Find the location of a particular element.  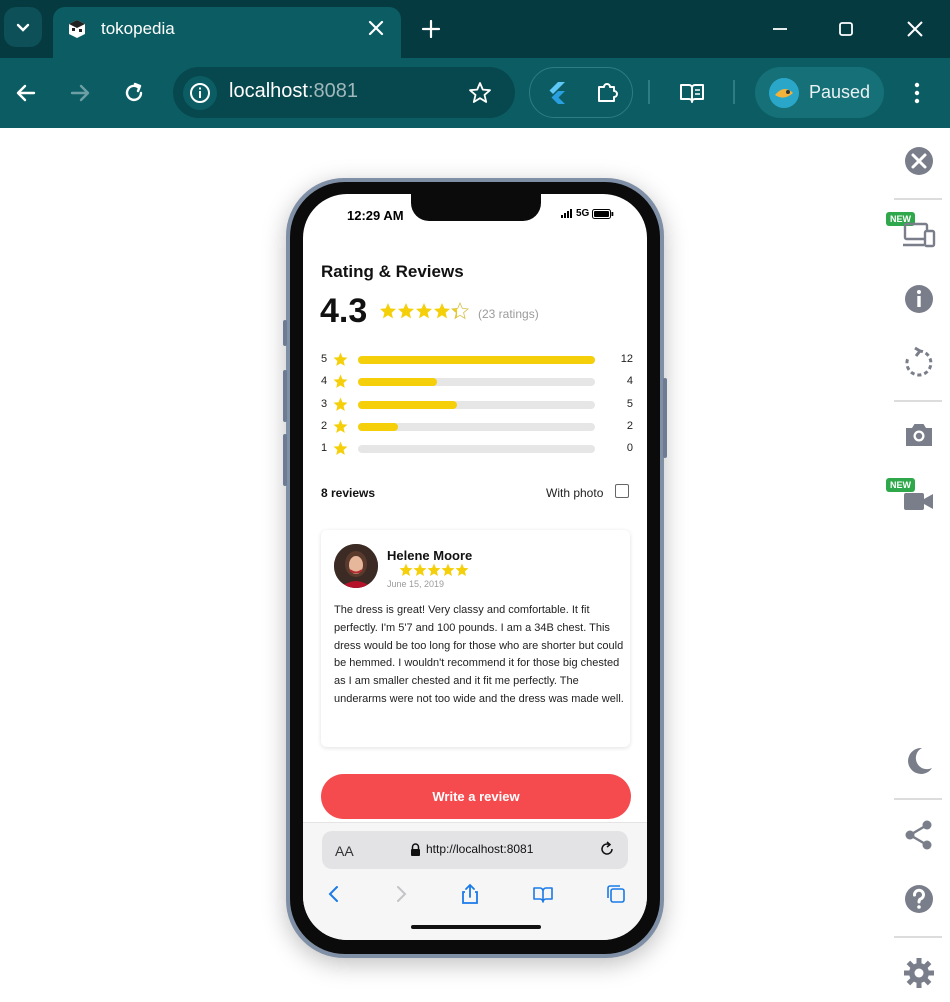

dark-mode-moon-icon is located at coordinates (919, 761).